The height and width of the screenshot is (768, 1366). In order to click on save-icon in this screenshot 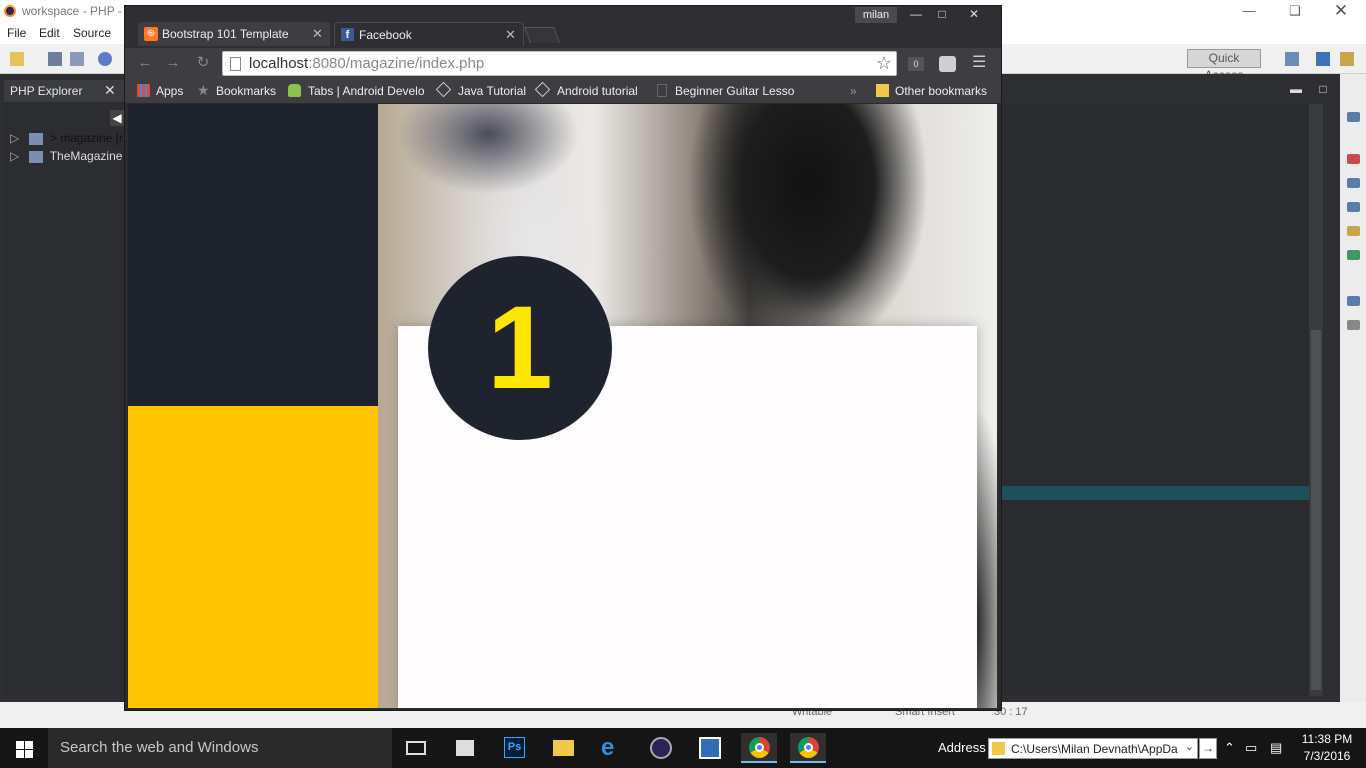, I will do `click(55, 59)`.